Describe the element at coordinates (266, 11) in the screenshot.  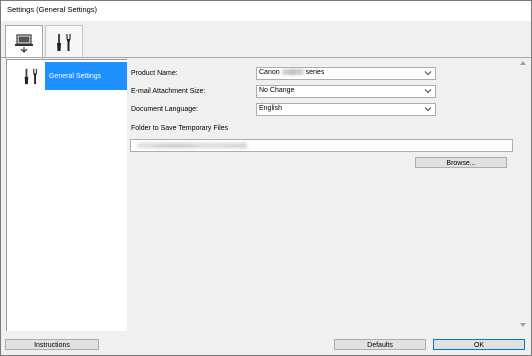
I see `title-bar: Settings (General Settings)` at that location.